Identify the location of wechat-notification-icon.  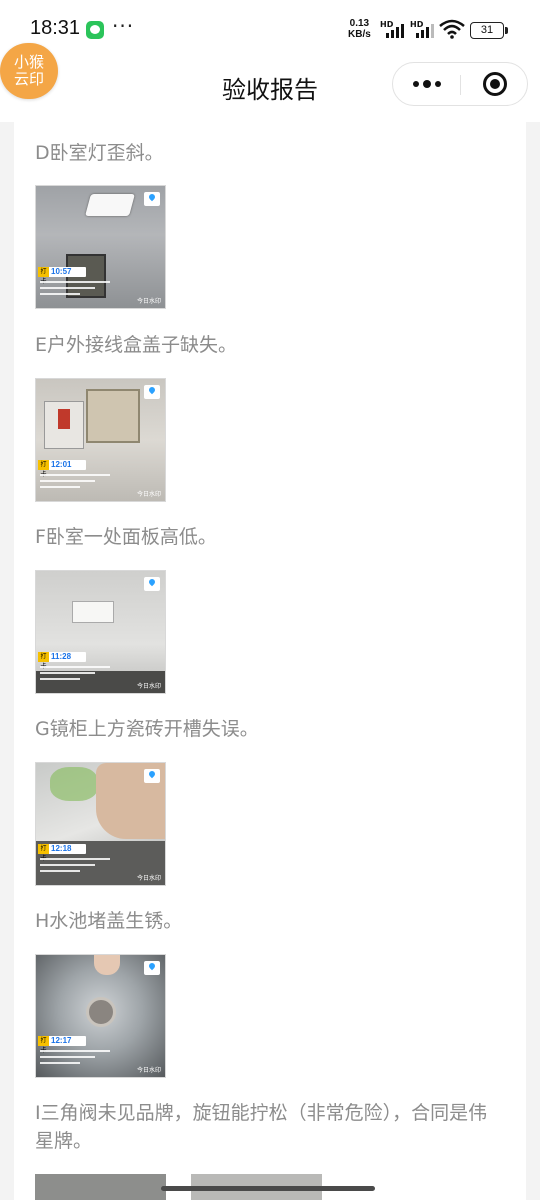
(95, 30).